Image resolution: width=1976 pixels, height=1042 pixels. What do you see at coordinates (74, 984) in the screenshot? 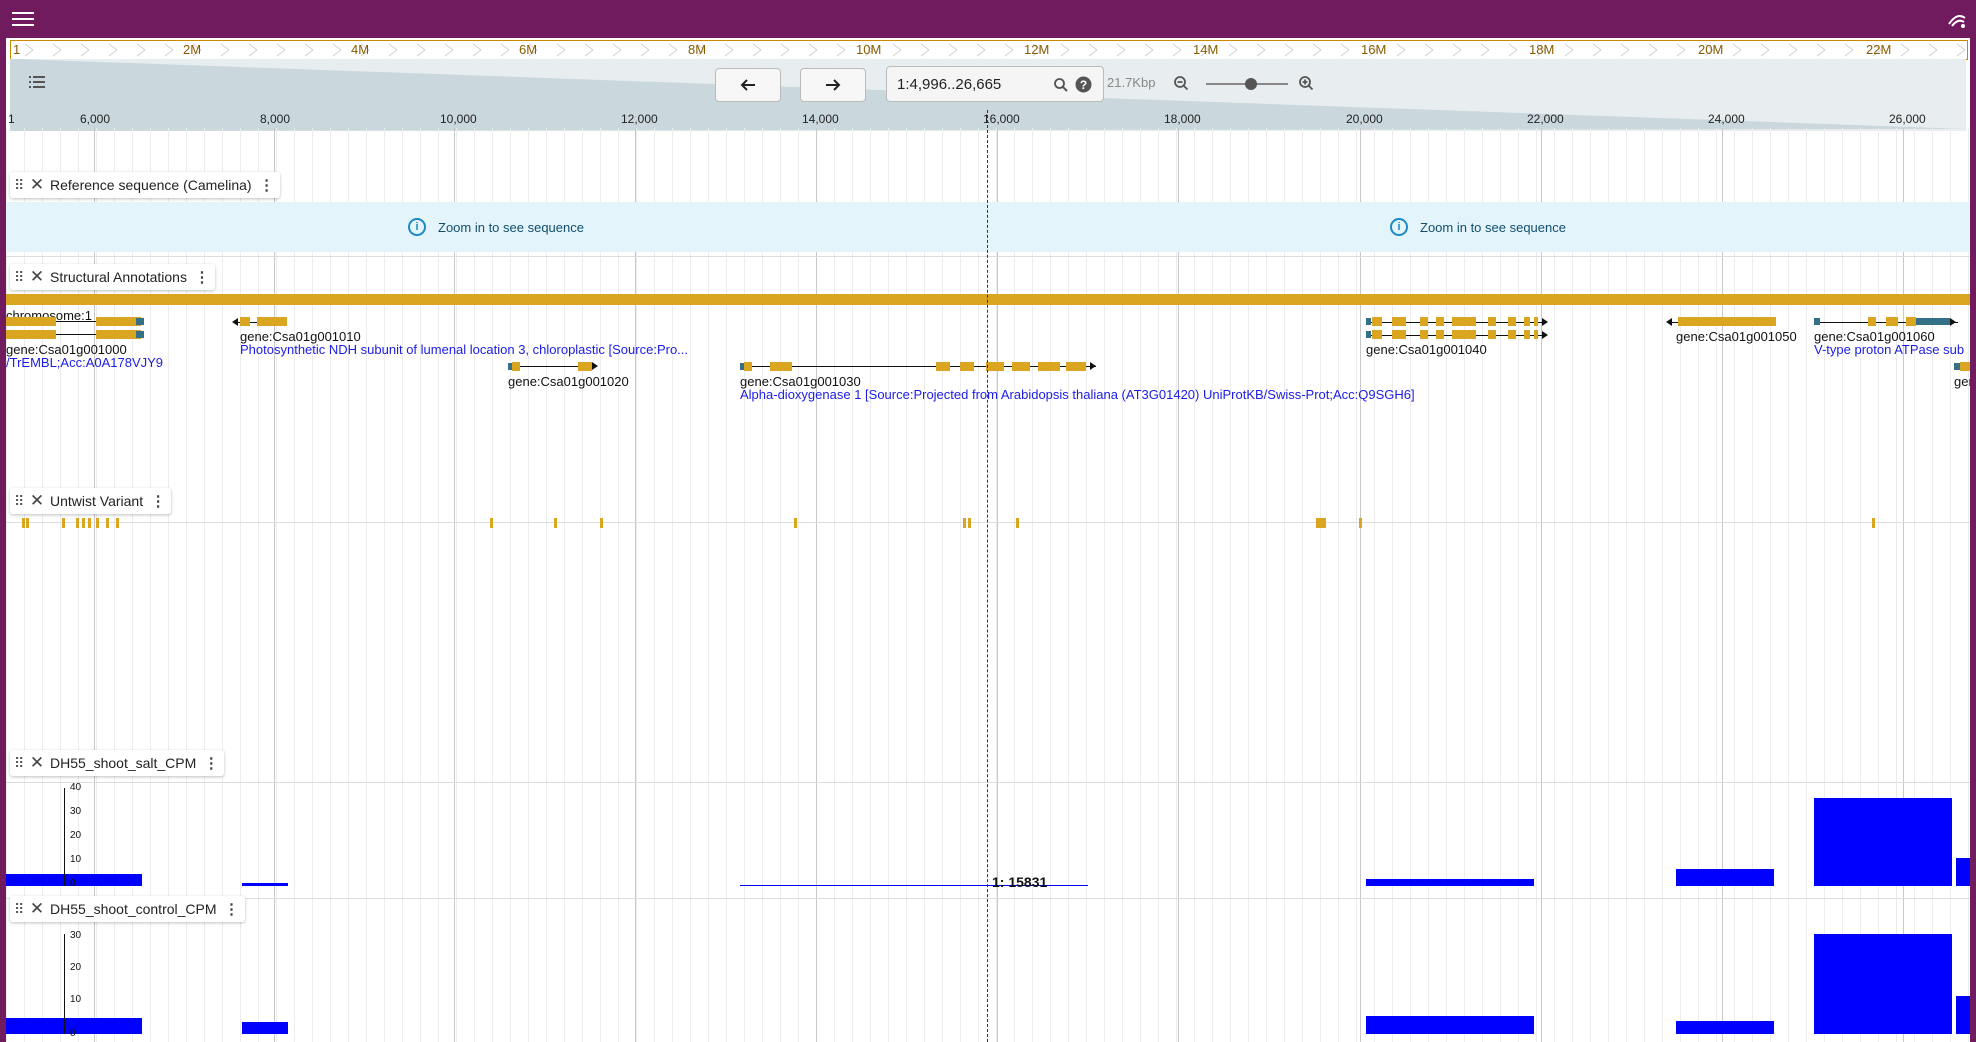
I see `y-axis-control: 30 20 10 0` at bounding box center [74, 984].